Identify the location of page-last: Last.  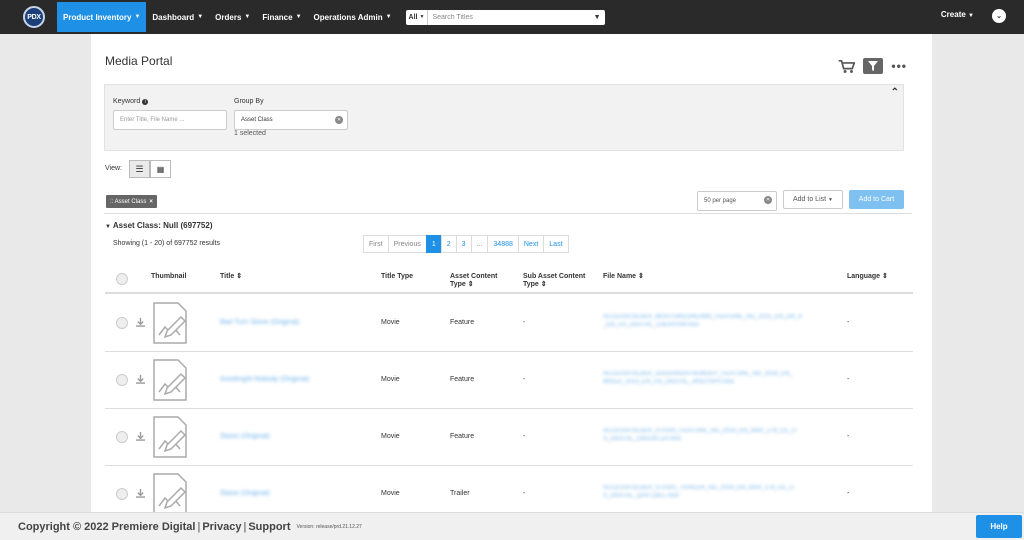
(556, 244).